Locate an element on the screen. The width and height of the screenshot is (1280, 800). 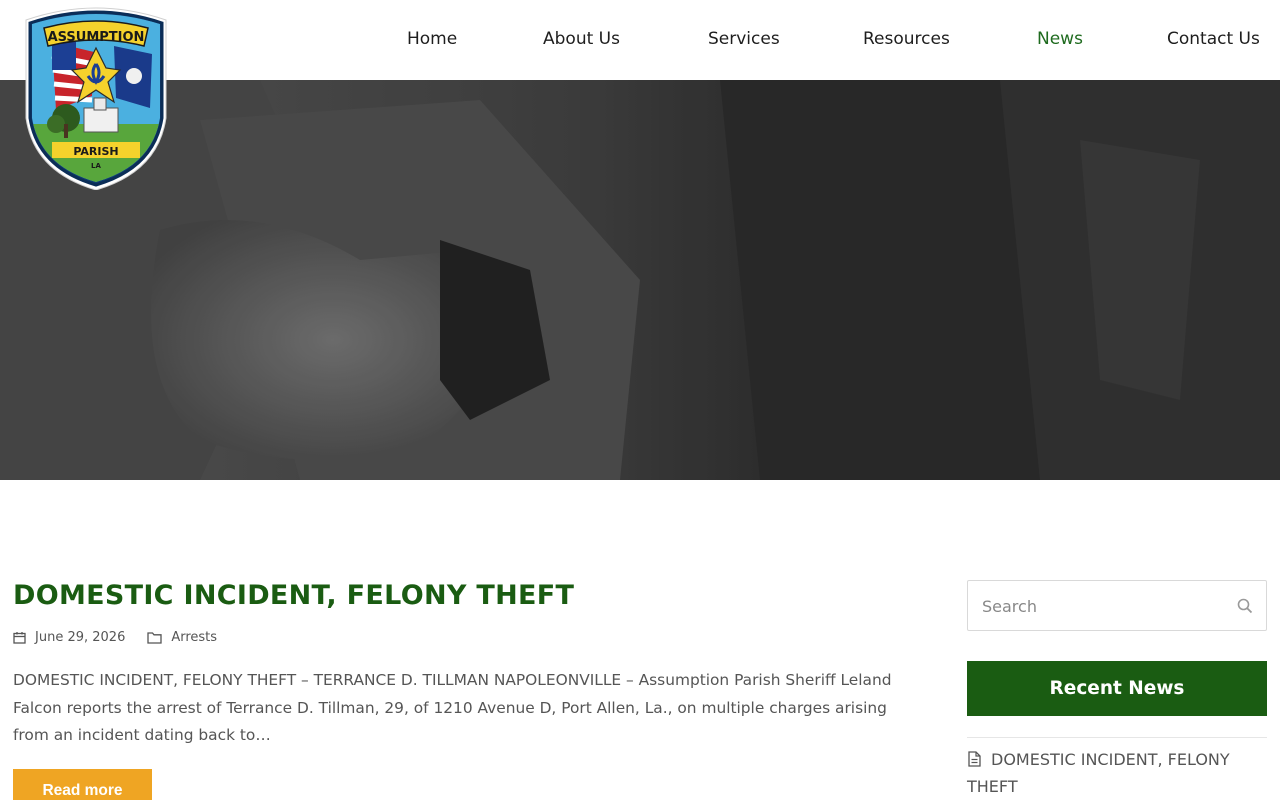
recent-news-item-label: DOMESTIC INCIDENT, FELONY THEFT is located at coordinates (1098, 773).